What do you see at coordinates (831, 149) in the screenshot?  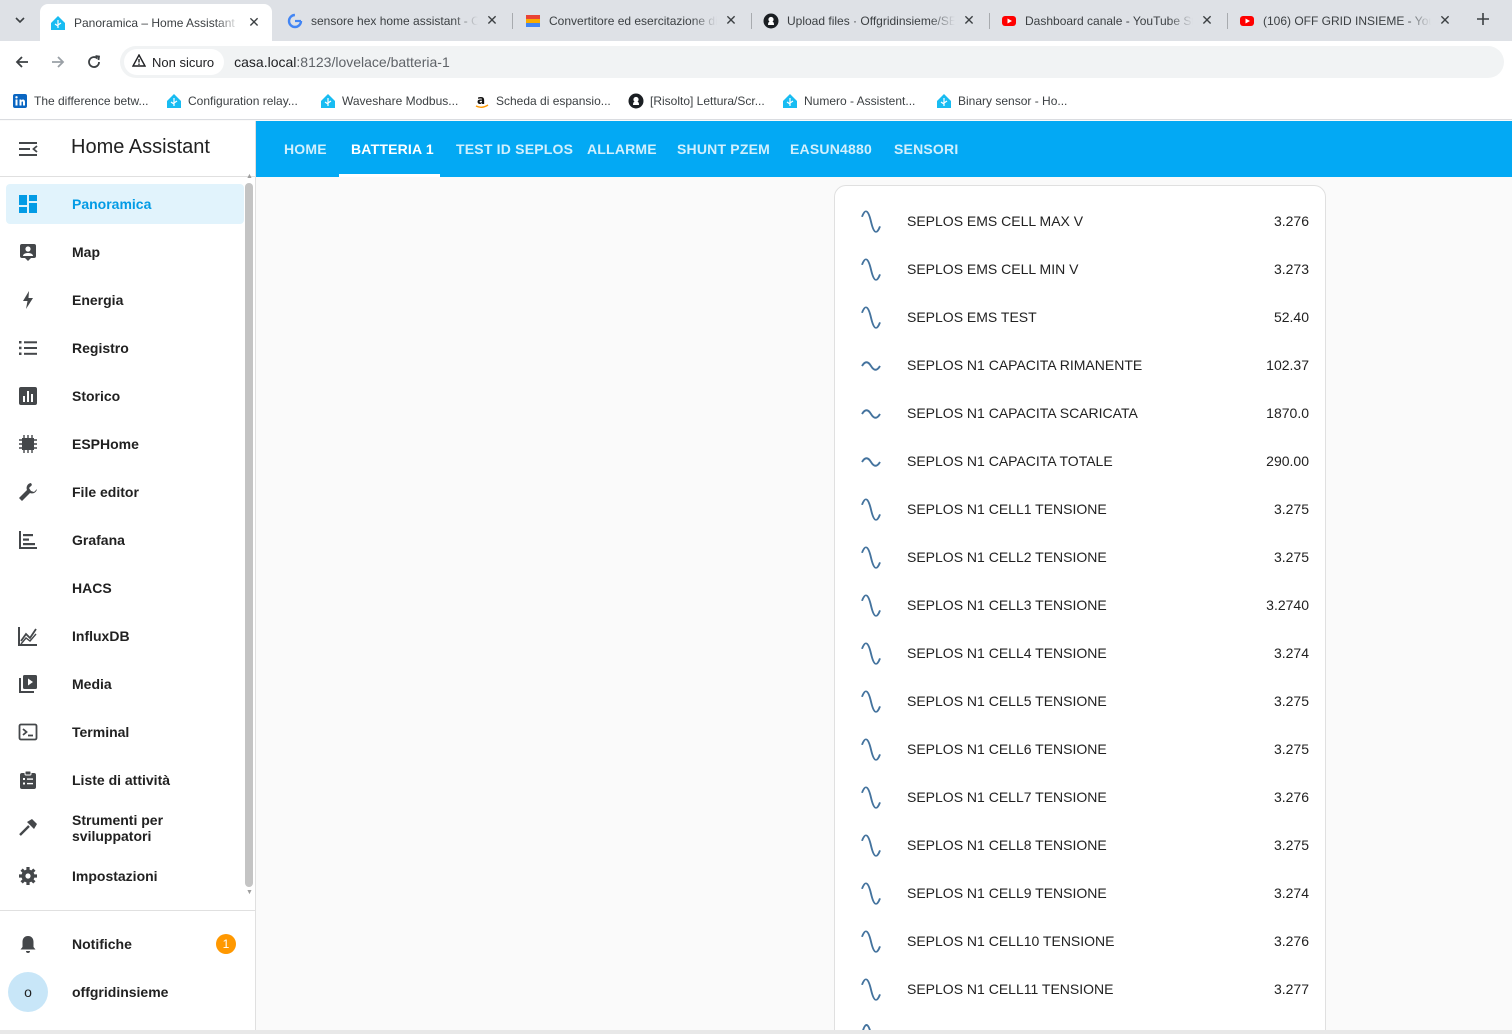 I see `tab-easun4880: EASUN4880` at bounding box center [831, 149].